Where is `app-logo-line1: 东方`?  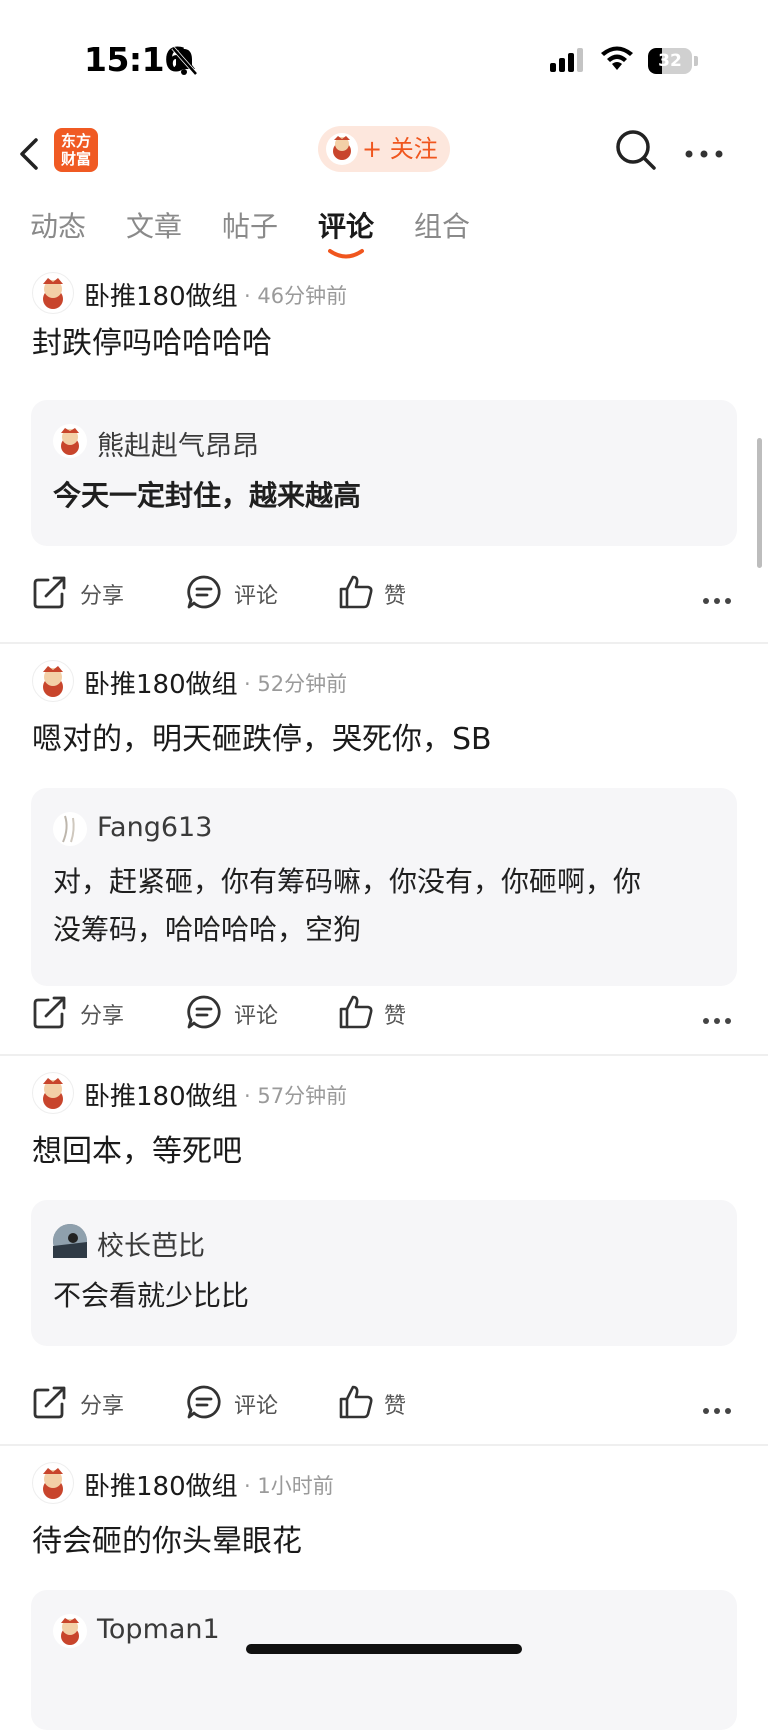
app-logo-line1: 东方 is located at coordinates (75, 141).